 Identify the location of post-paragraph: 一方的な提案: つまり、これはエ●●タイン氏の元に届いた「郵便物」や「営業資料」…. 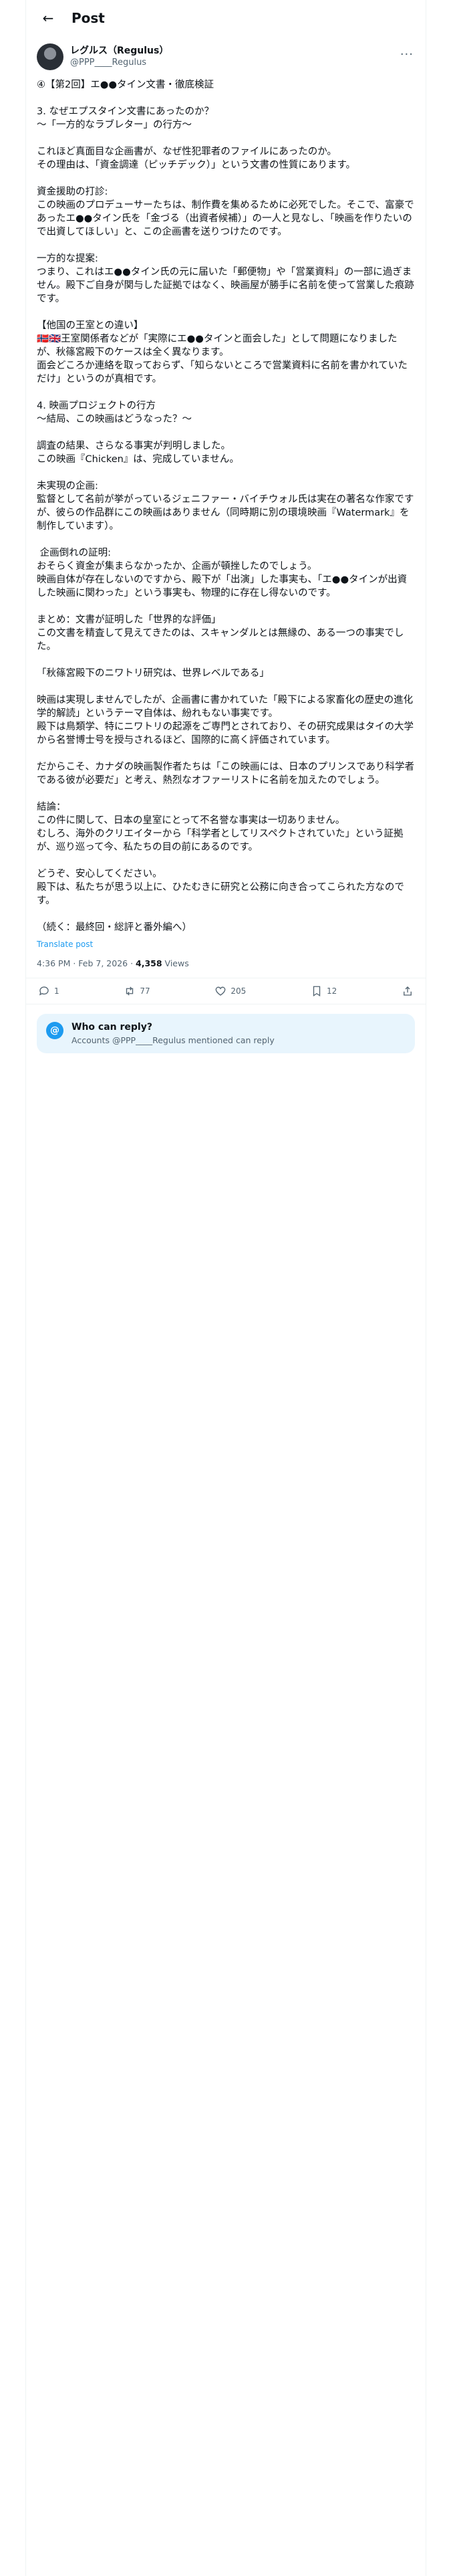
(225, 278).